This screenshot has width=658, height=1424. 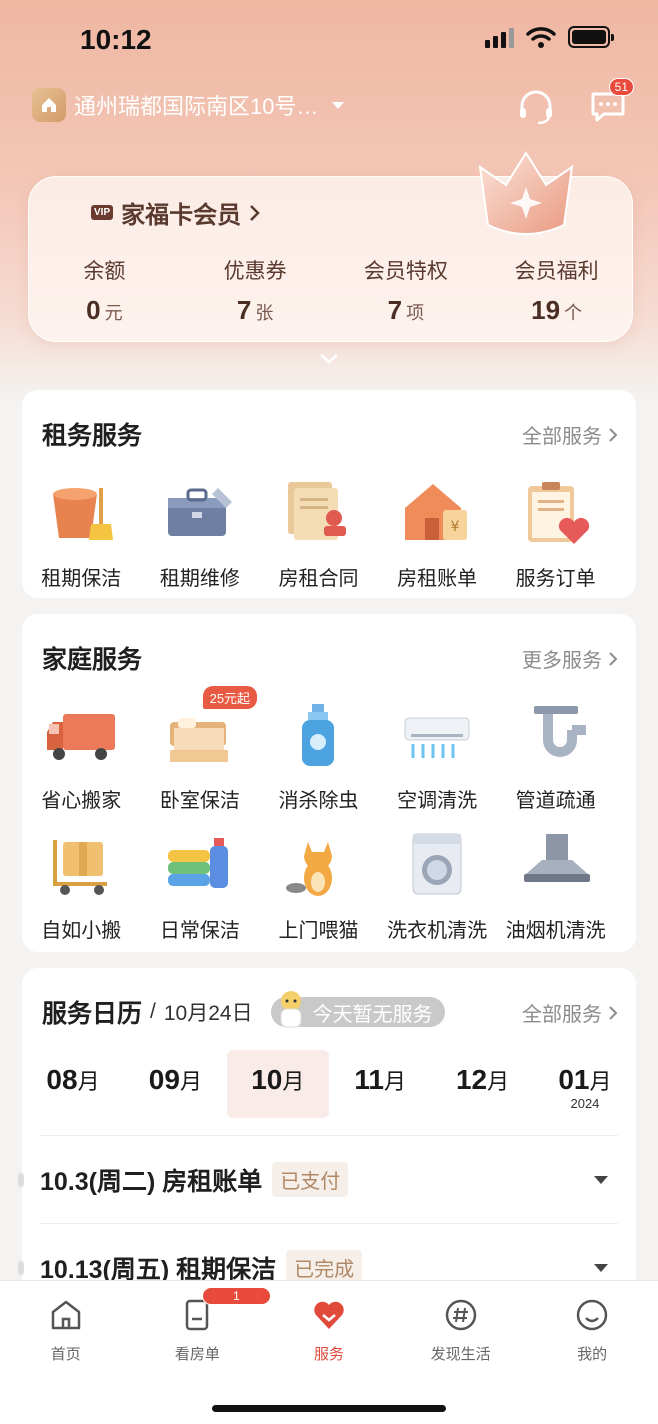 What do you see at coordinates (62, 1079) in the screenshot?
I see `month-number: 08` at bounding box center [62, 1079].